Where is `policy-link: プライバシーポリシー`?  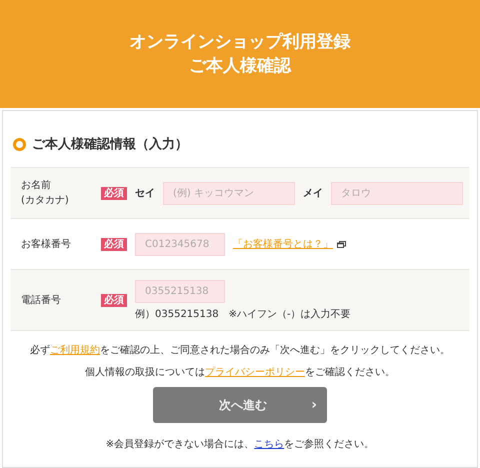
policy-link: プライバシーポリシー is located at coordinates (255, 372).